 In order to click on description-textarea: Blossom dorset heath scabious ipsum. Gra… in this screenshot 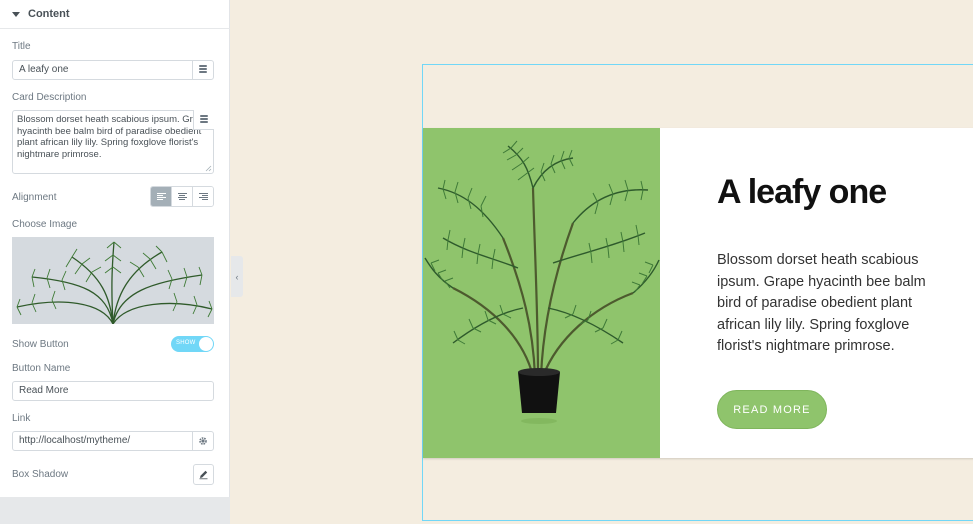, I will do `click(113, 142)`.